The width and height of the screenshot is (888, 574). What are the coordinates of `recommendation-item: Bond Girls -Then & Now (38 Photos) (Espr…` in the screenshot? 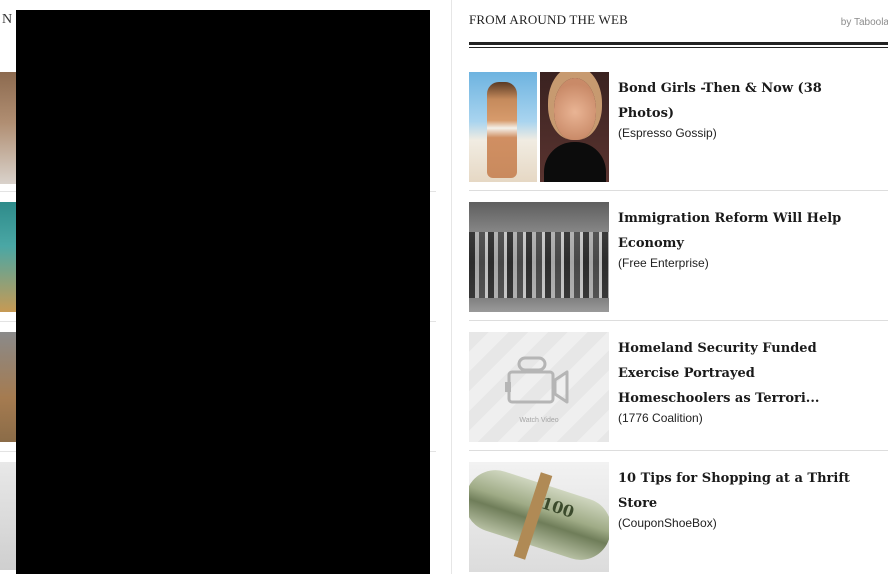 It's located at (678, 127).